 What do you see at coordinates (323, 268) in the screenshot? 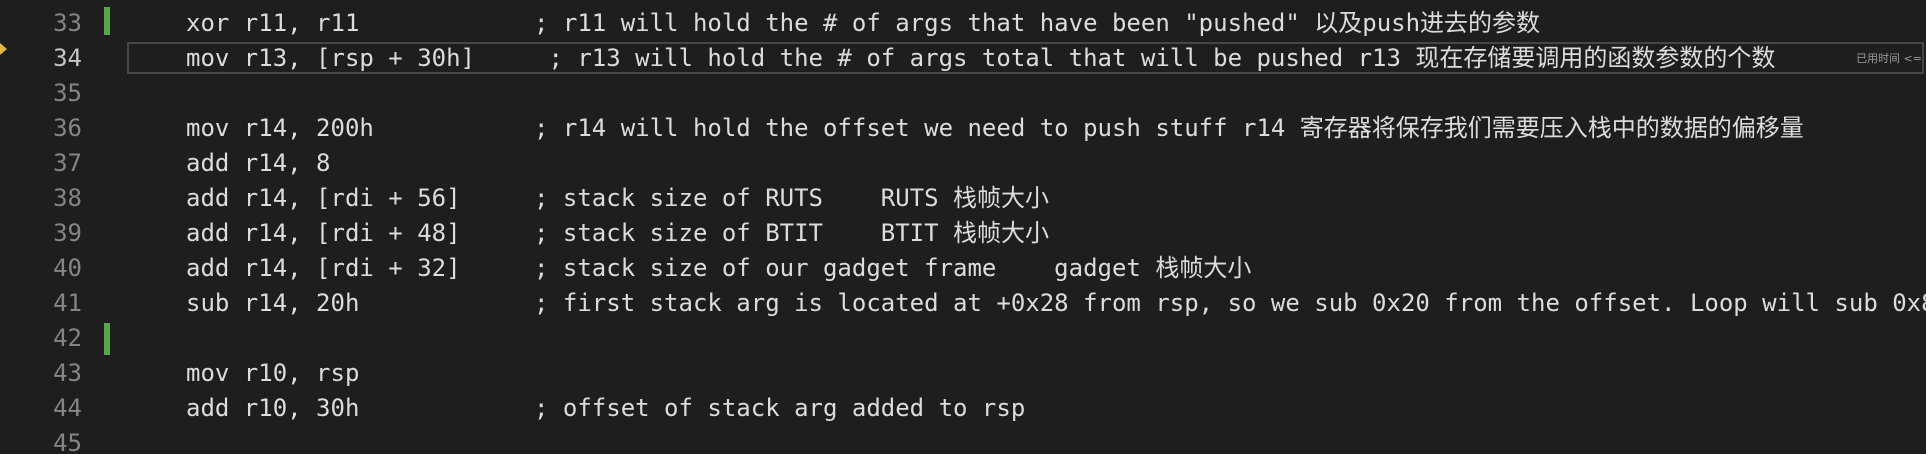
I see `code-text: add r14, [rdi + 32]` at bounding box center [323, 268].